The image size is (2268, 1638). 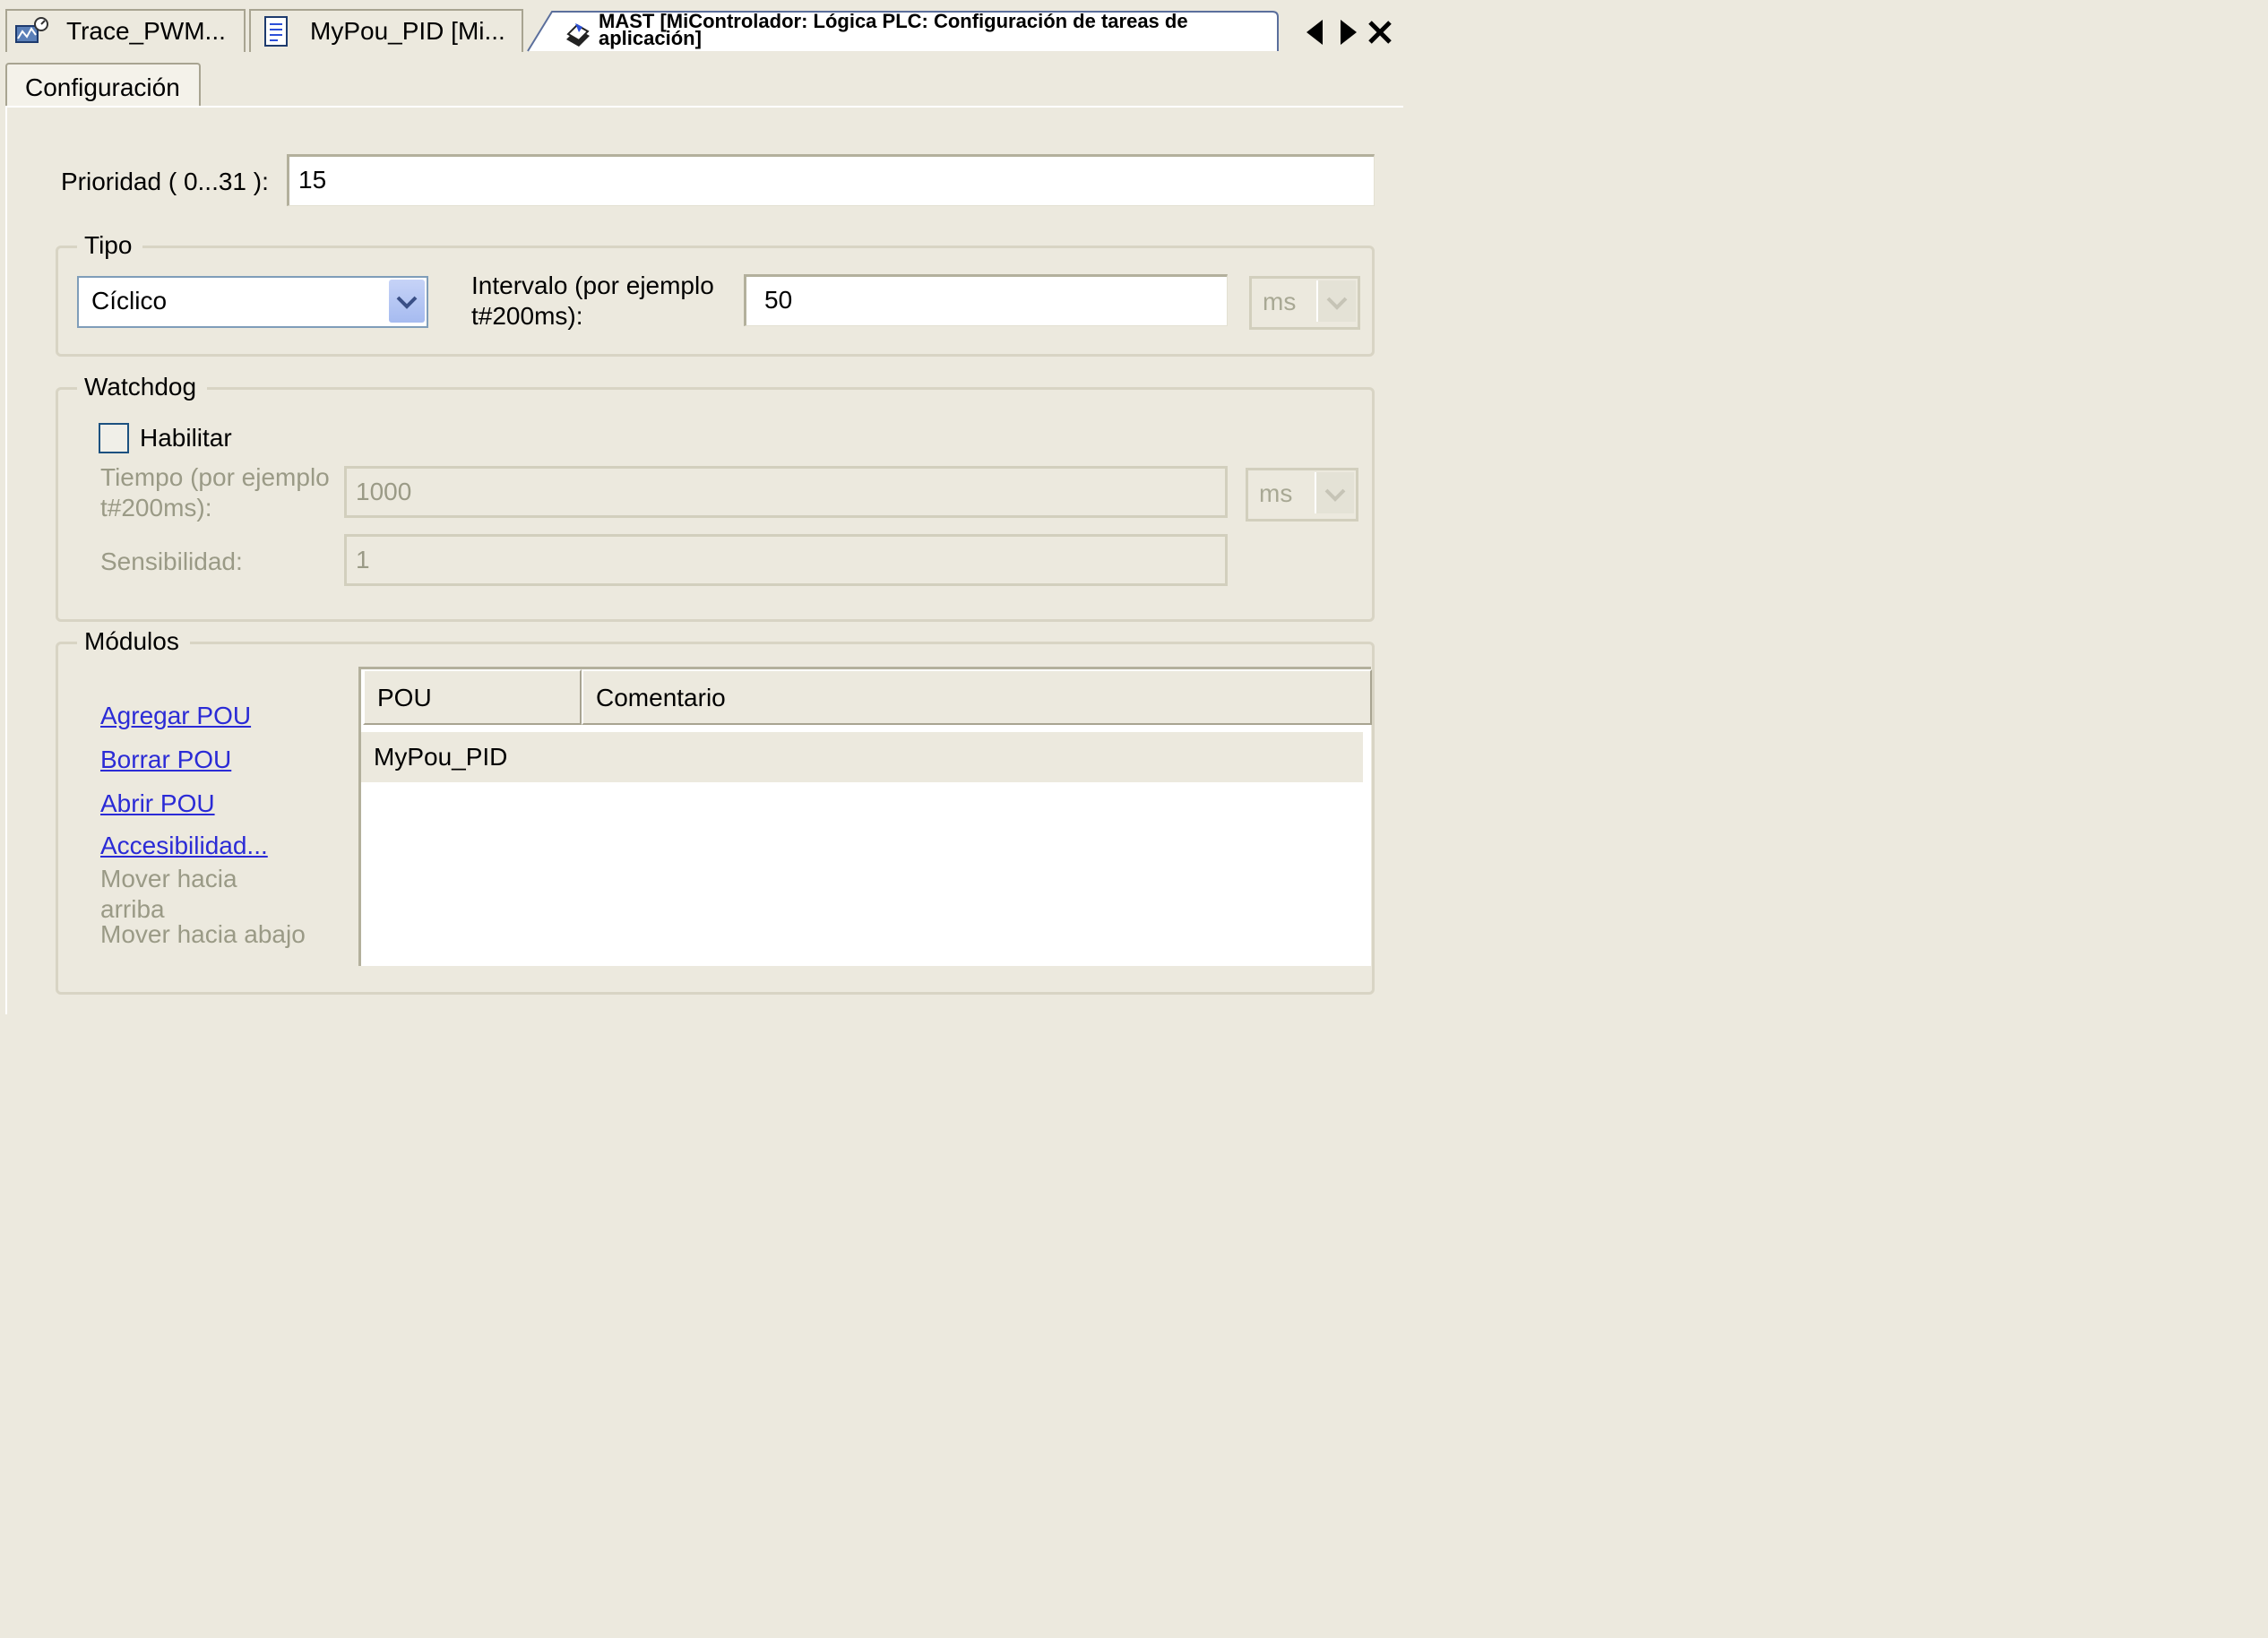 What do you see at coordinates (276, 31) in the screenshot?
I see `pou-document-icon` at bounding box center [276, 31].